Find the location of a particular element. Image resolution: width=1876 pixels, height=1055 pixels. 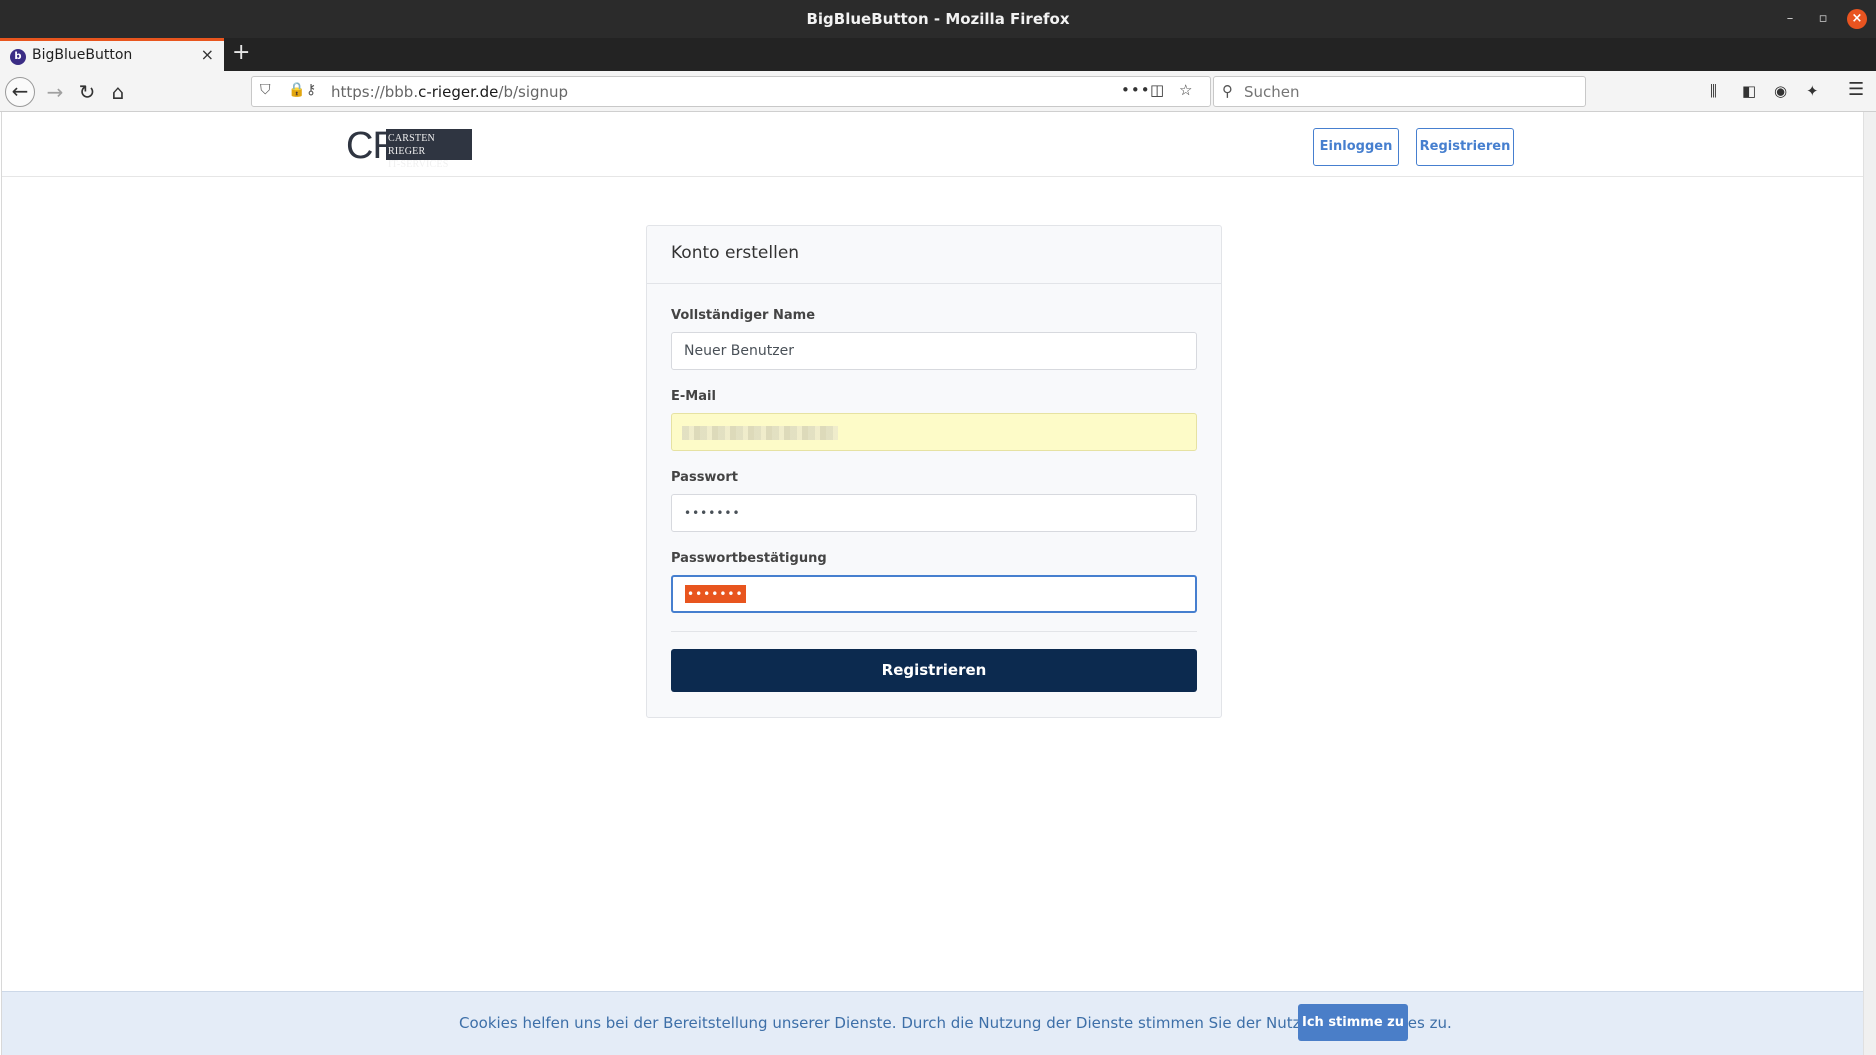

forward-icon: → is located at coordinates (55, 92).